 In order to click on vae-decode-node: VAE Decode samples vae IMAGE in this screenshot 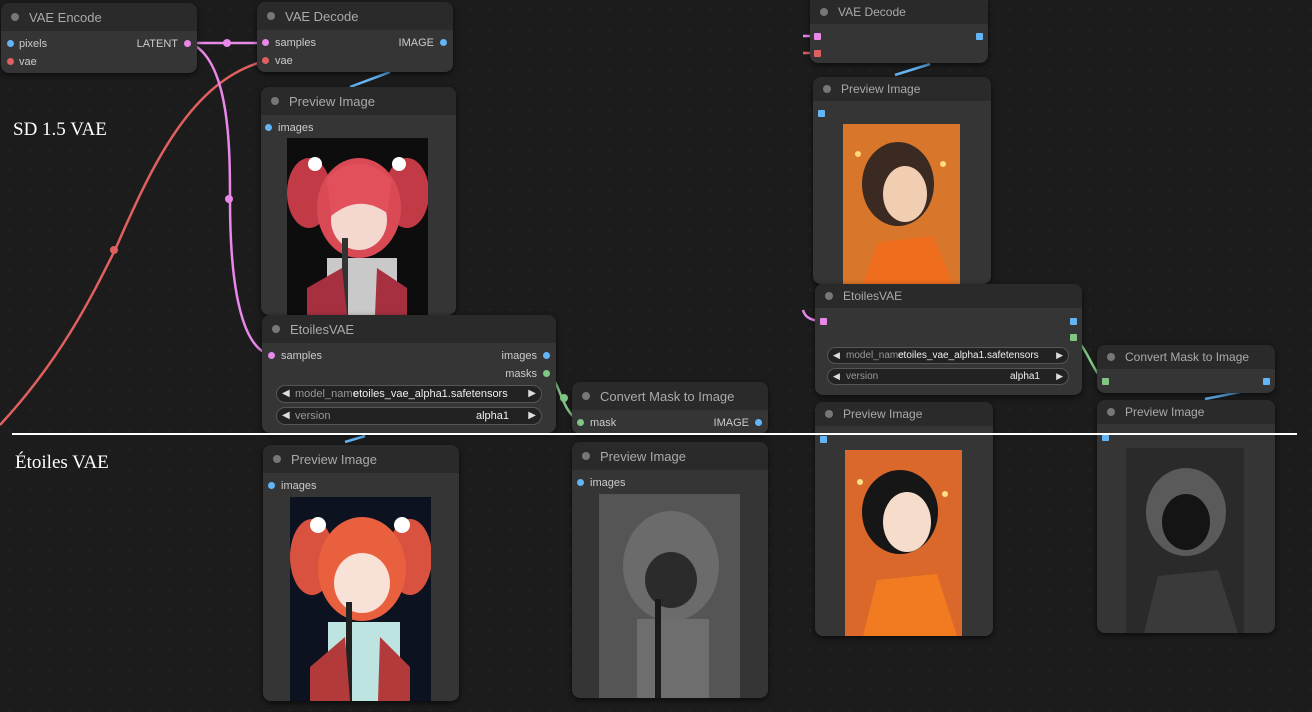, I will do `click(355, 37)`.